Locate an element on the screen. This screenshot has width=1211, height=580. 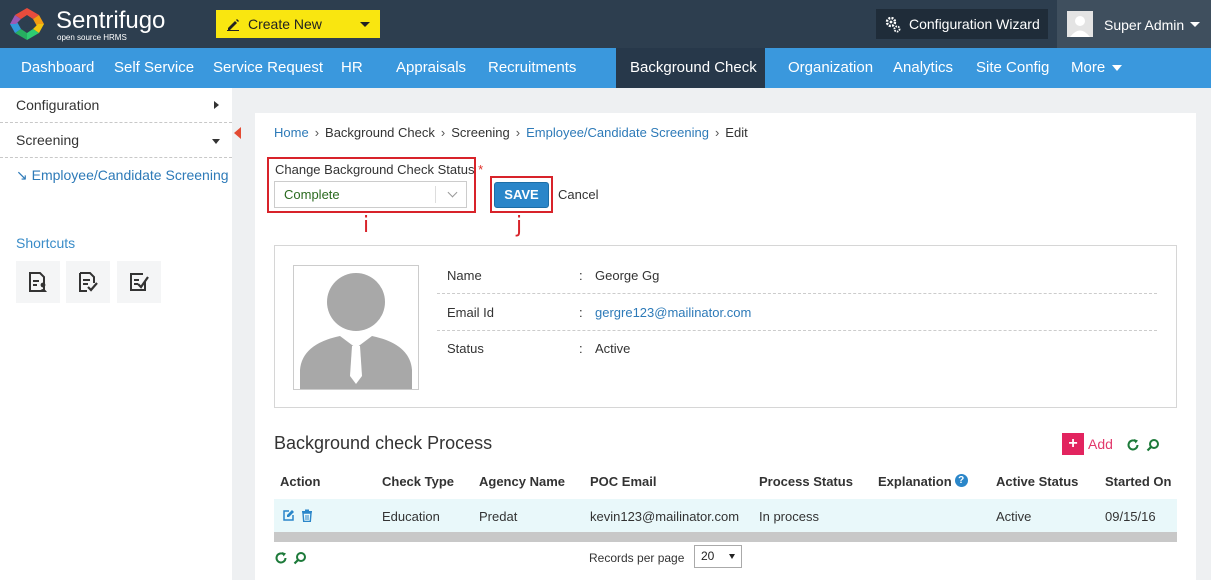
breadcrumb-screening: Screening is located at coordinates (480, 132).